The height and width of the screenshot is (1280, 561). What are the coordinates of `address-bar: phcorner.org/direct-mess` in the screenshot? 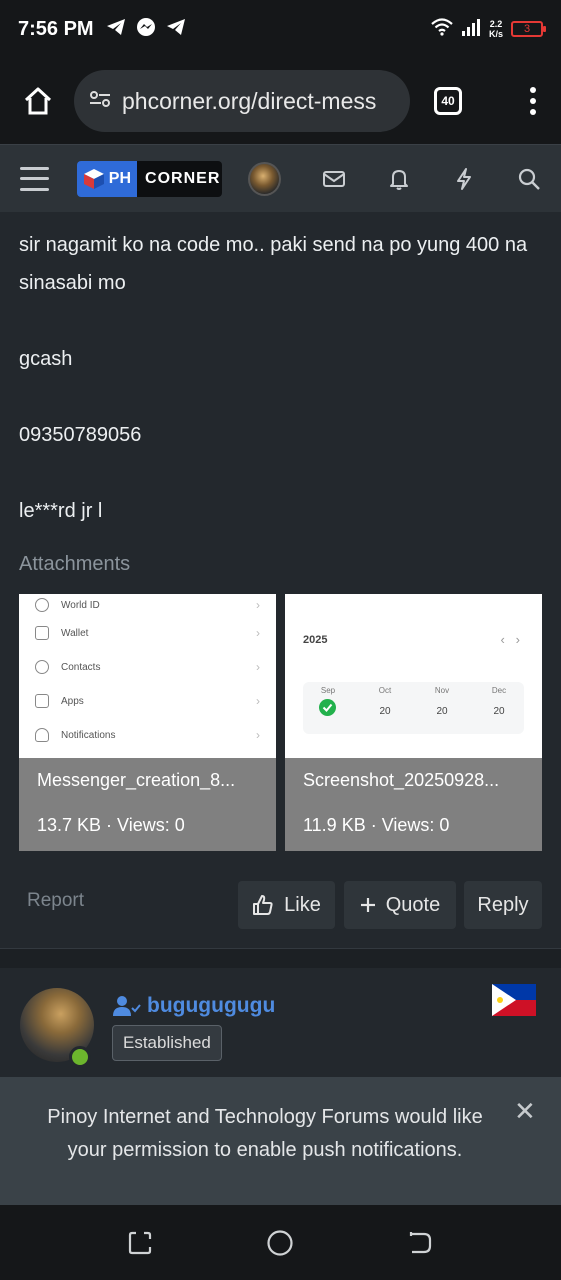 It's located at (242, 101).